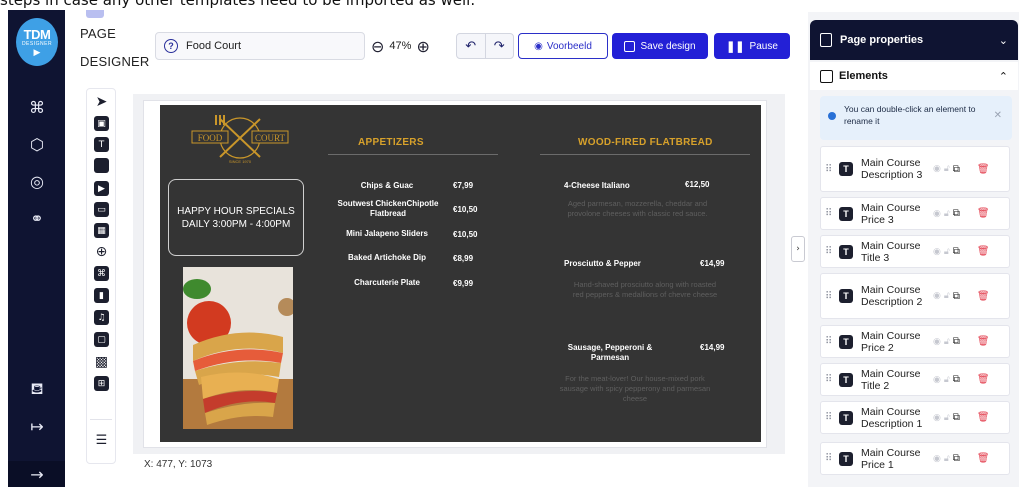  What do you see at coordinates (645, 142) in the screenshot?
I see `flatbread-heading: WOOD-FIRED FLATBREAD` at bounding box center [645, 142].